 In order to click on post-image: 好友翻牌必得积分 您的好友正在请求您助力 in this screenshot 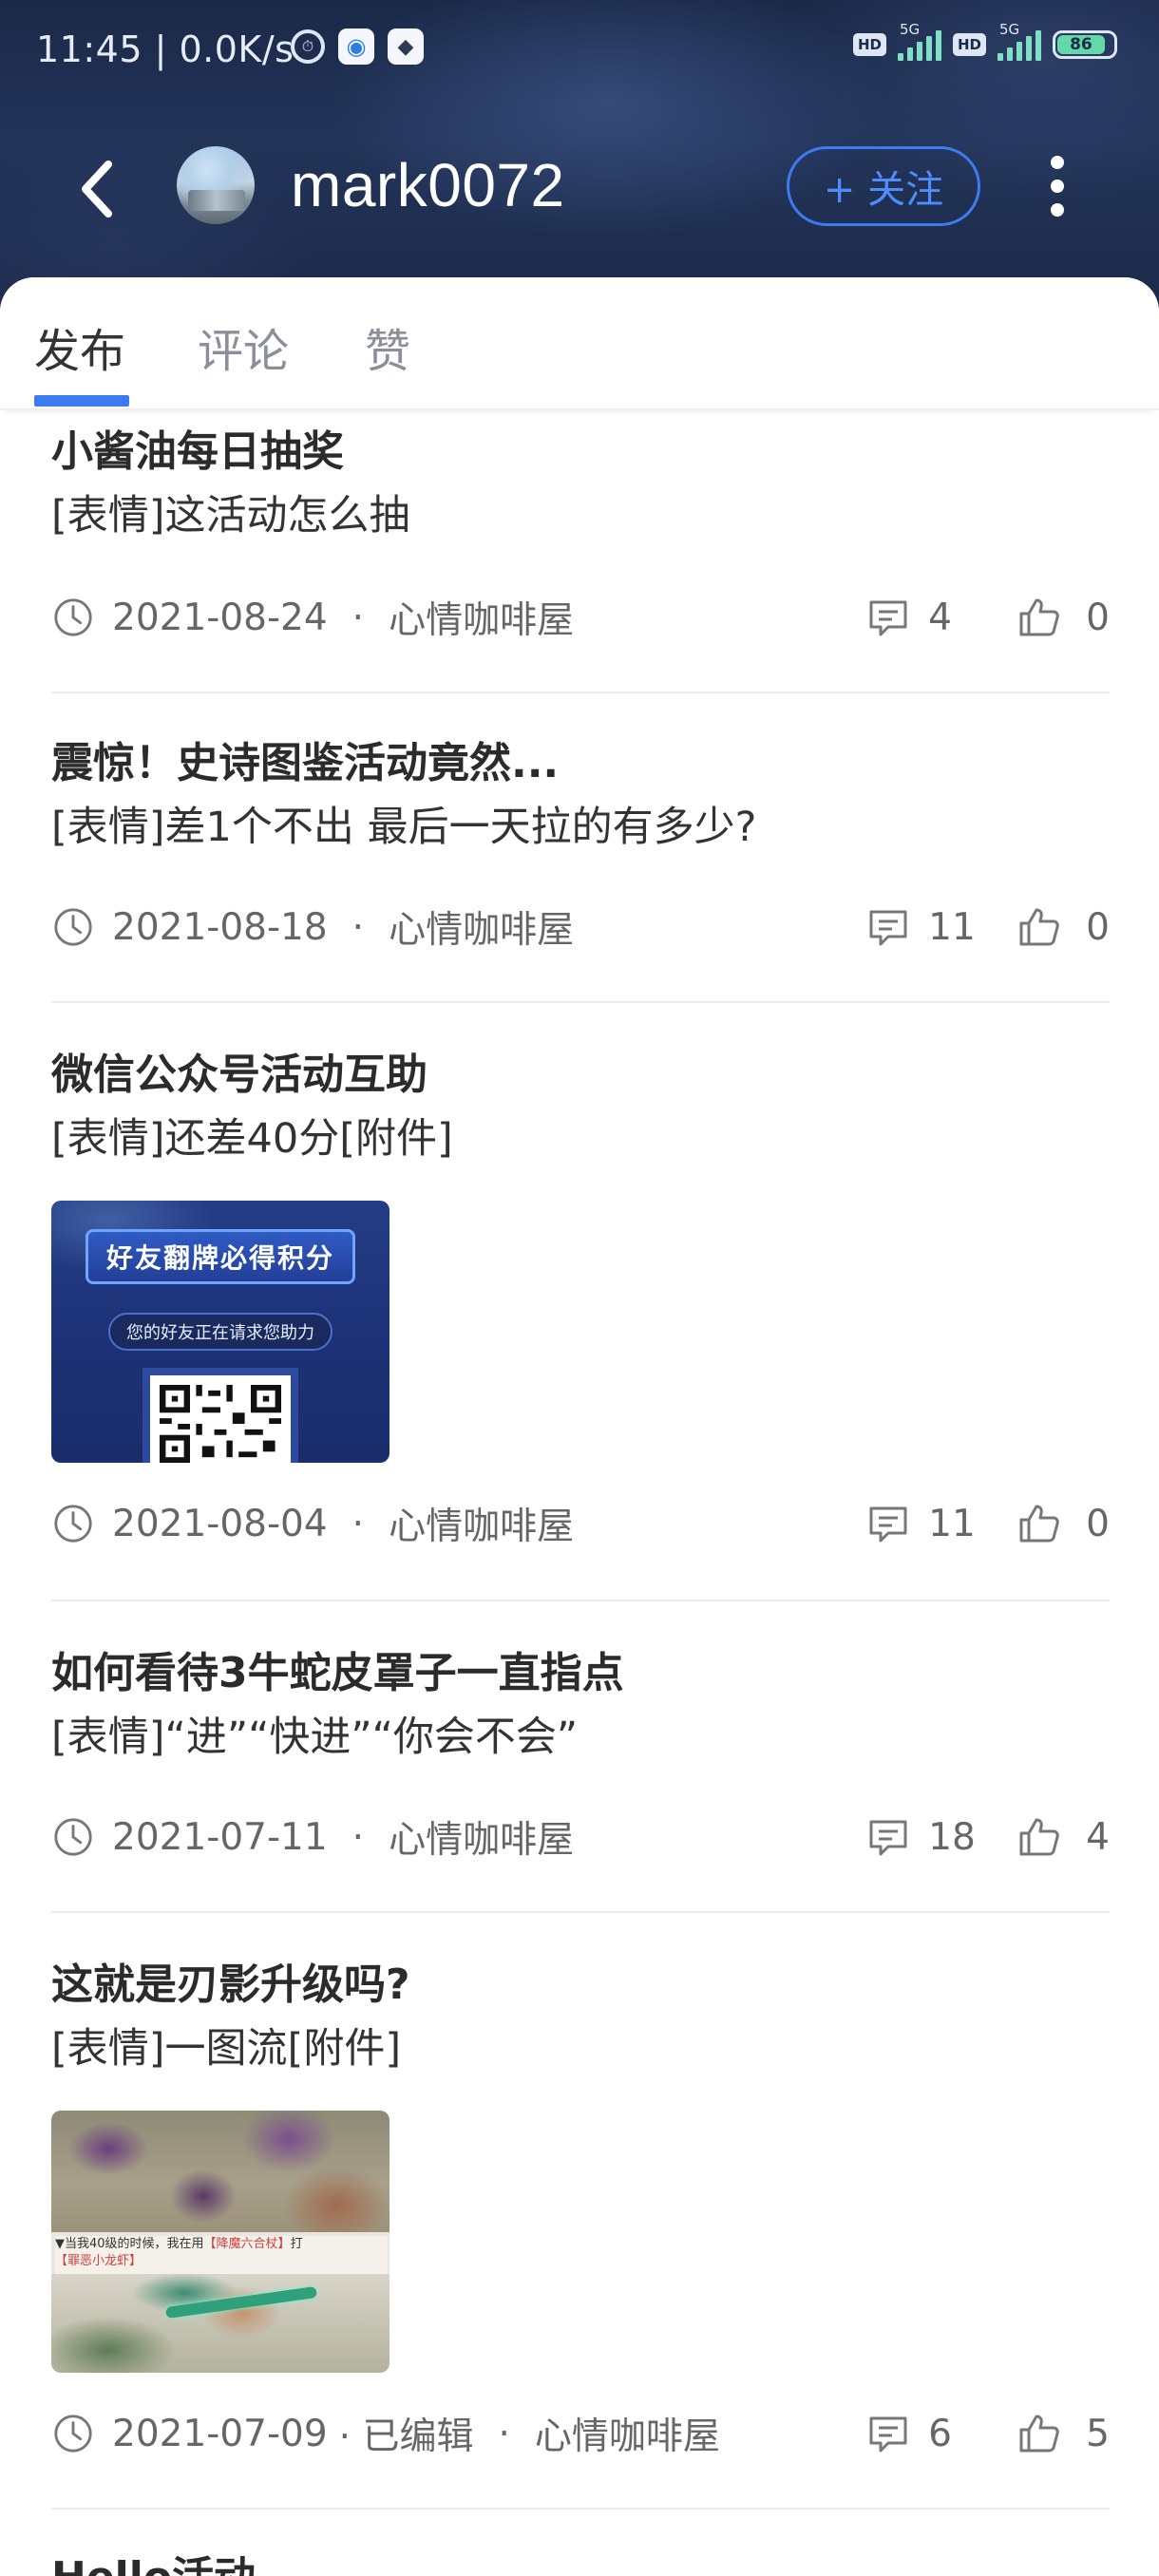, I will do `click(220, 1332)`.